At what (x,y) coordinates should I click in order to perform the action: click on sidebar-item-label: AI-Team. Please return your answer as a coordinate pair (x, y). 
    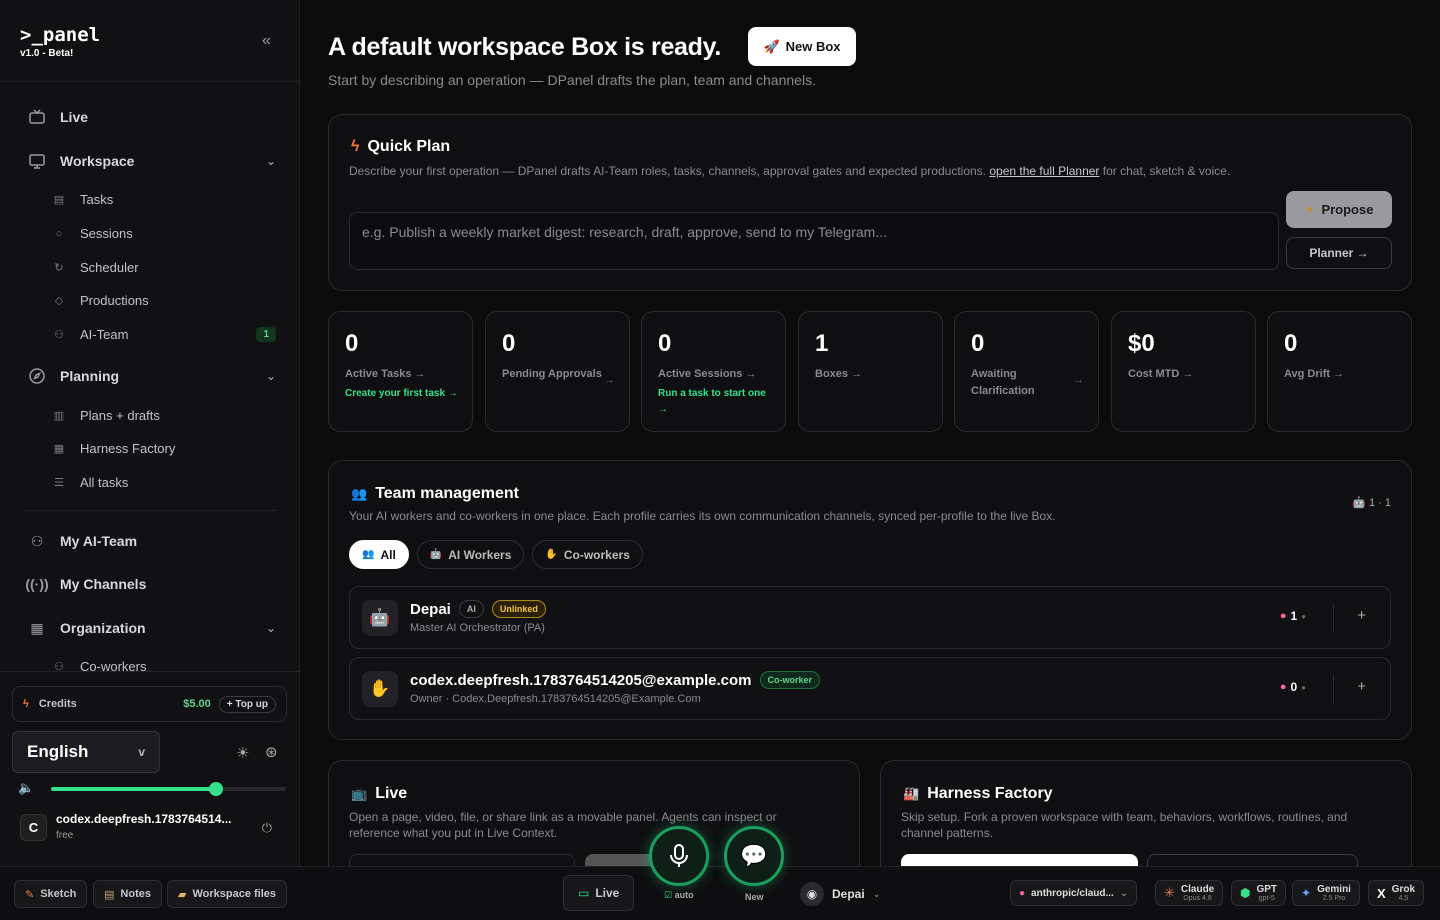
    Looking at the image, I should click on (104, 334).